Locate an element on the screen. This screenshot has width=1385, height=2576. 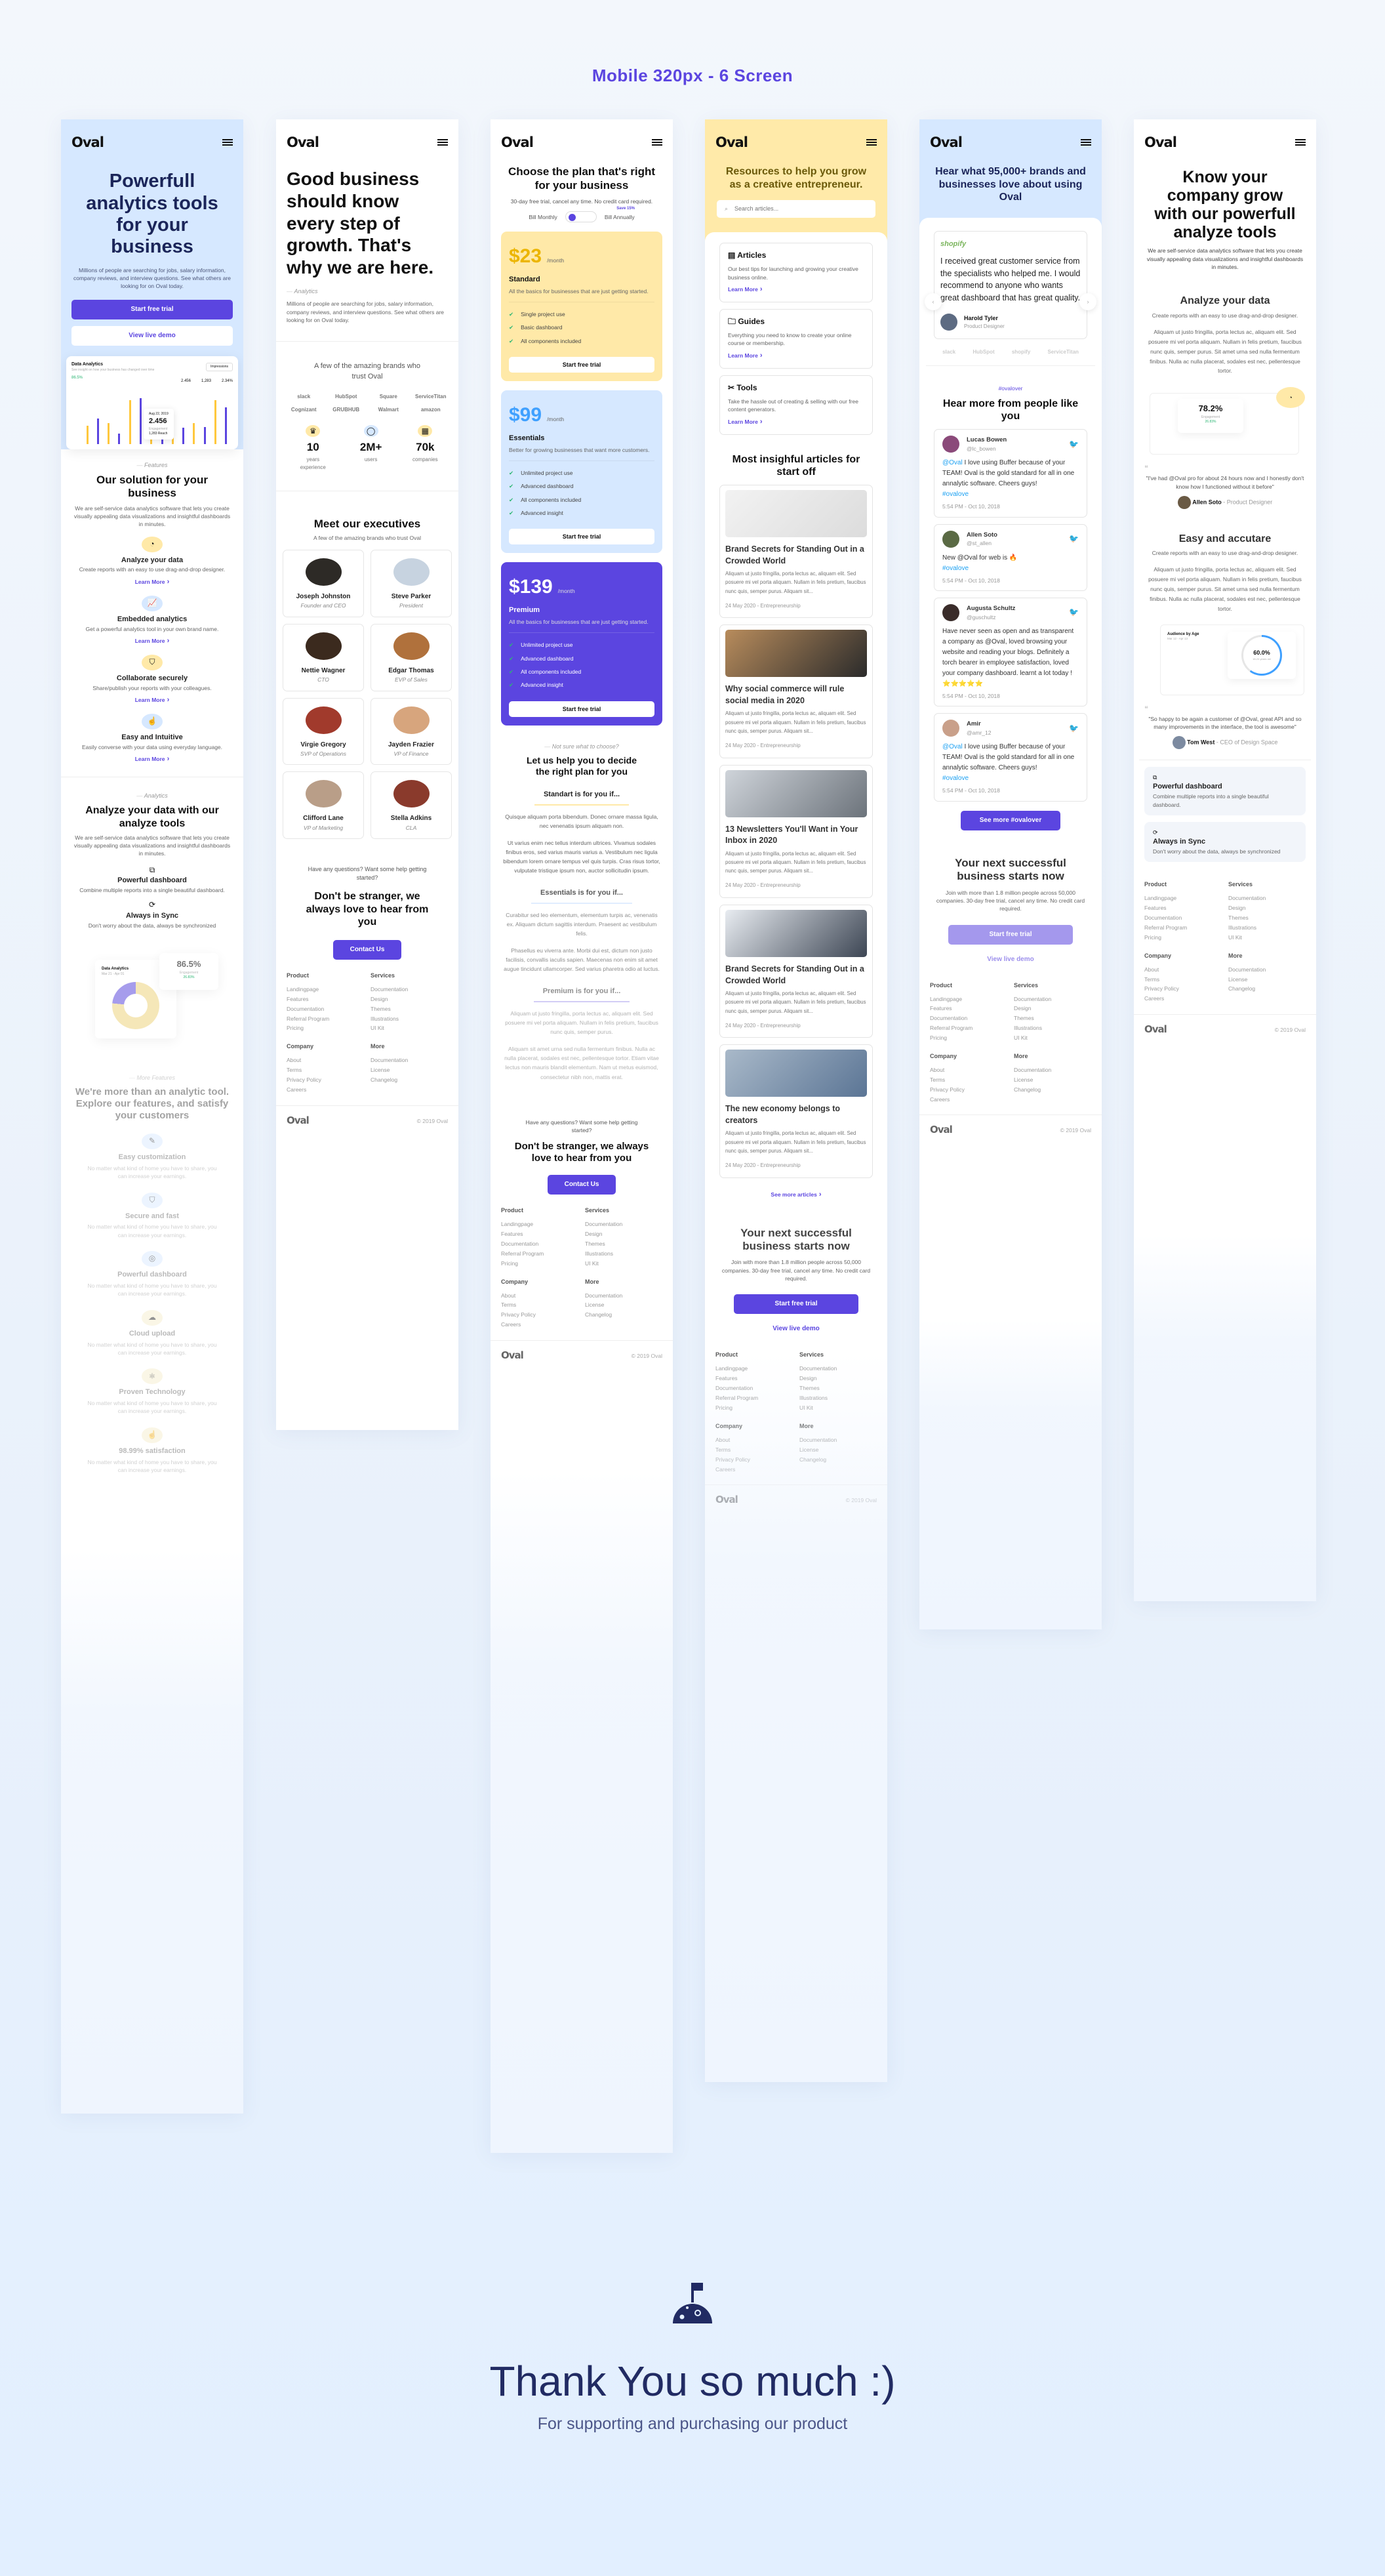
executive-card: Clifford Lane VP of Marketing is located at coordinates (323, 805).